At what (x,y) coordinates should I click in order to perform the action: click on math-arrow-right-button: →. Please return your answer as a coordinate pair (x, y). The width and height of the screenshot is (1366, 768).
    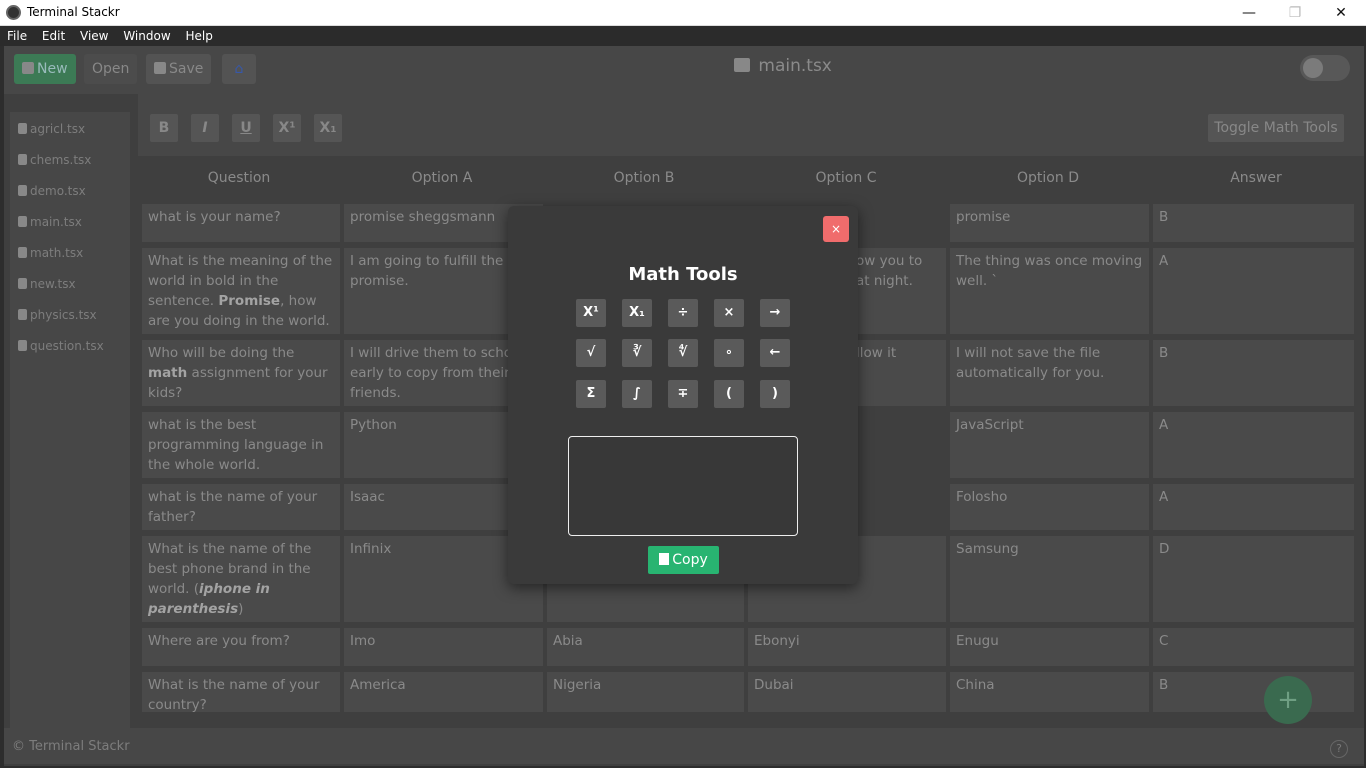
    Looking at the image, I should click on (775, 313).